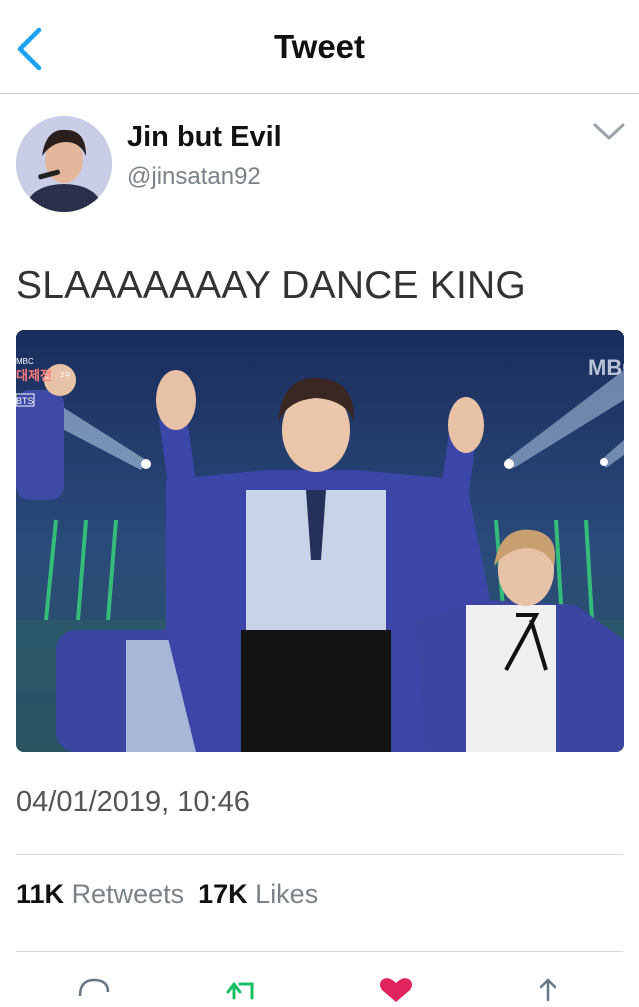 Image resolution: width=639 pixels, height=1007 pixels. What do you see at coordinates (271, 285) in the screenshot?
I see `tweet-text: SLAAAAAAAY DANCE KING` at bounding box center [271, 285].